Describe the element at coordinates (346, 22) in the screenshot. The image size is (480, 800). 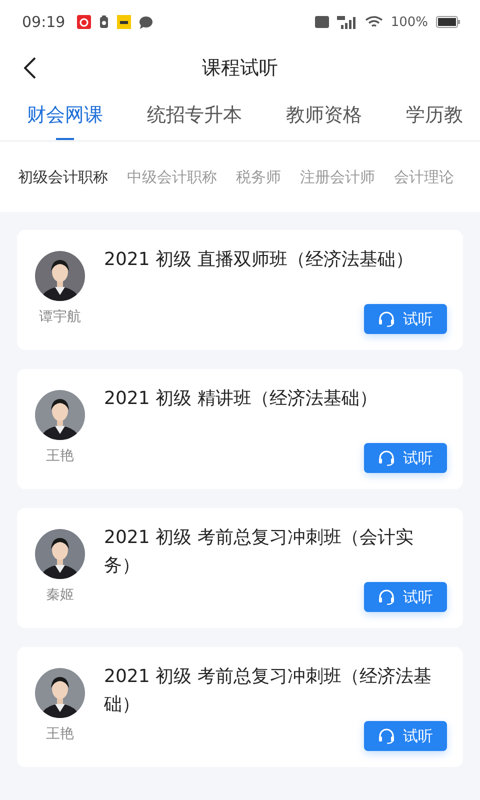
I see `signal-icon` at that location.